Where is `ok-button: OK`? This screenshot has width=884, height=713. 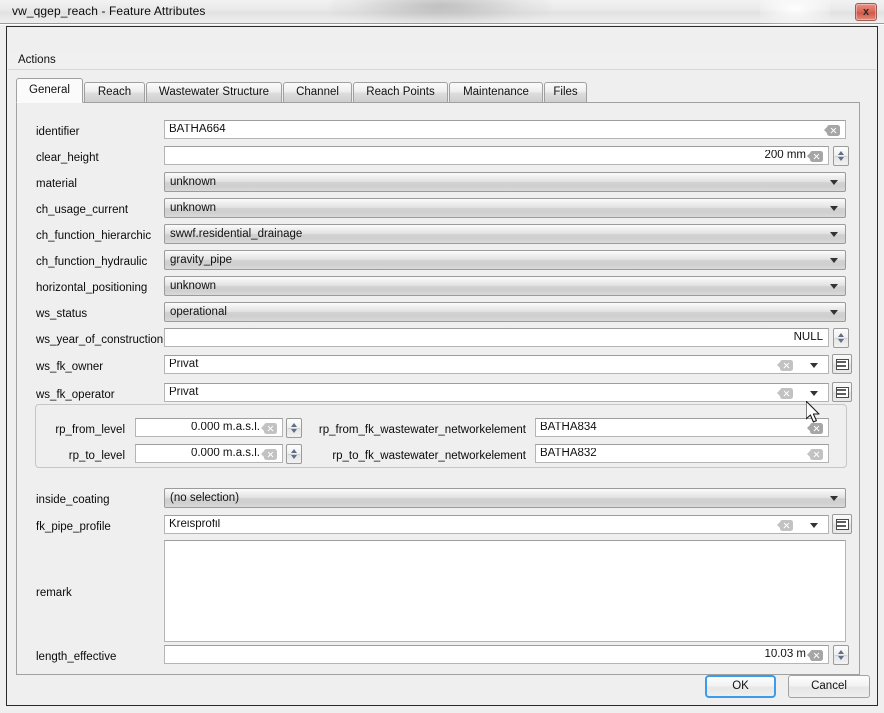 ok-button: OK is located at coordinates (740, 686).